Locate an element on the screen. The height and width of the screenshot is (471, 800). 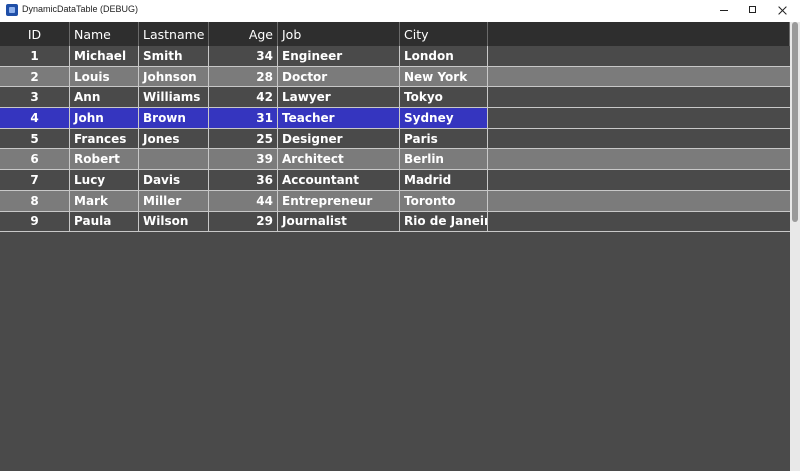
cell-job: Doctor is located at coordinates (339, 76).